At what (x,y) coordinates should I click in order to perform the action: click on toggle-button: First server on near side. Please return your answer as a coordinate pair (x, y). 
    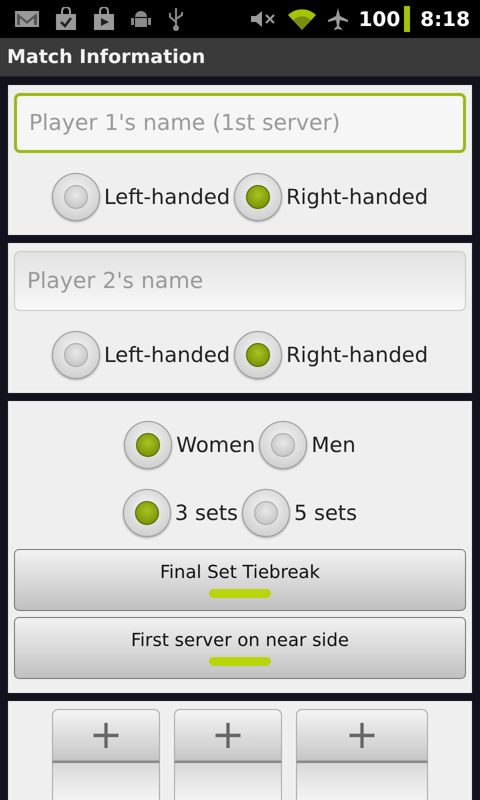
    Looking at the image, I should click on (240, 648).